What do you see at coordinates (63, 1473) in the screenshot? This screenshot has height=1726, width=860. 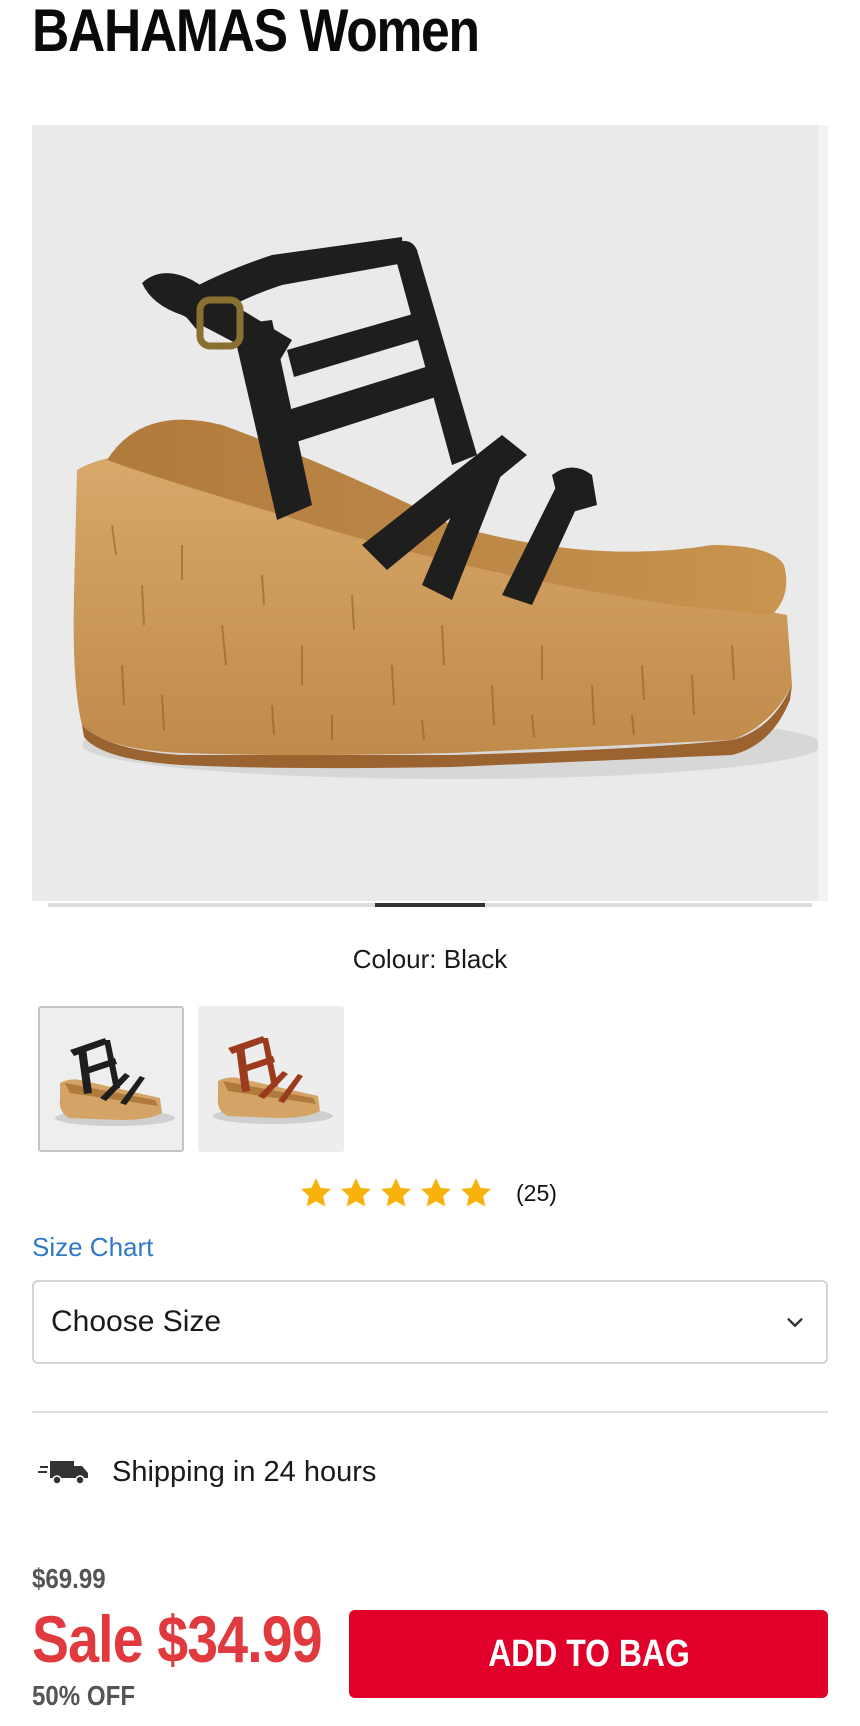 I see `truck-icon` at bounding box center [63, 1473].